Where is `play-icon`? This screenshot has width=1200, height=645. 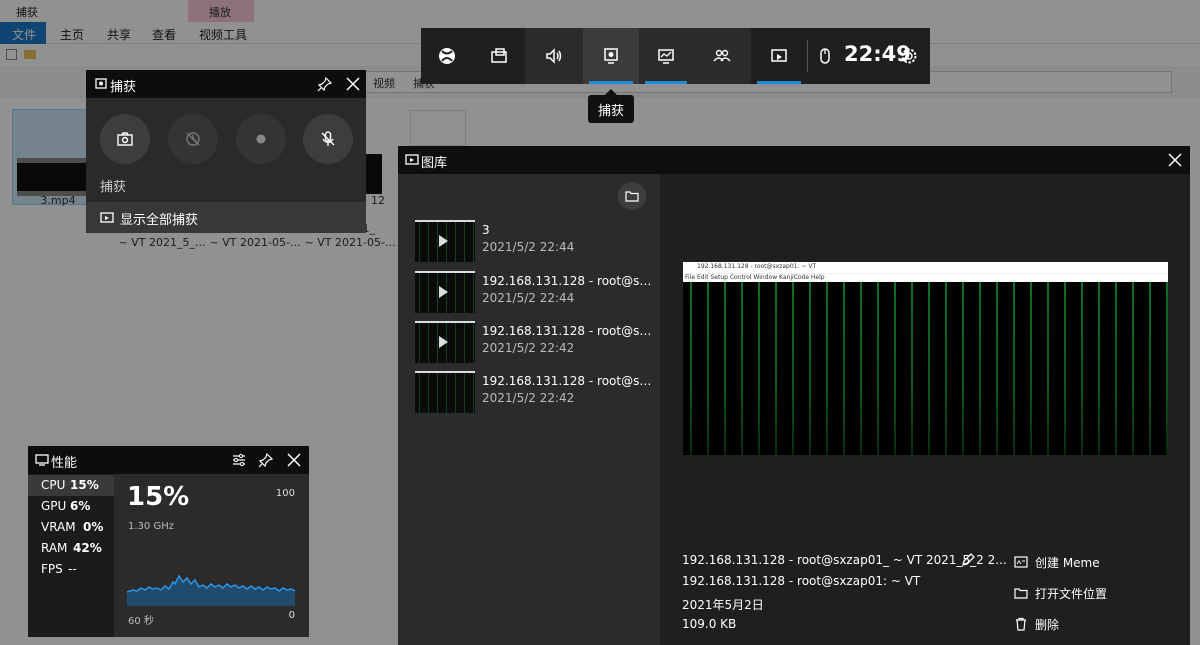
play-icon is located at coordinates (443, 241).